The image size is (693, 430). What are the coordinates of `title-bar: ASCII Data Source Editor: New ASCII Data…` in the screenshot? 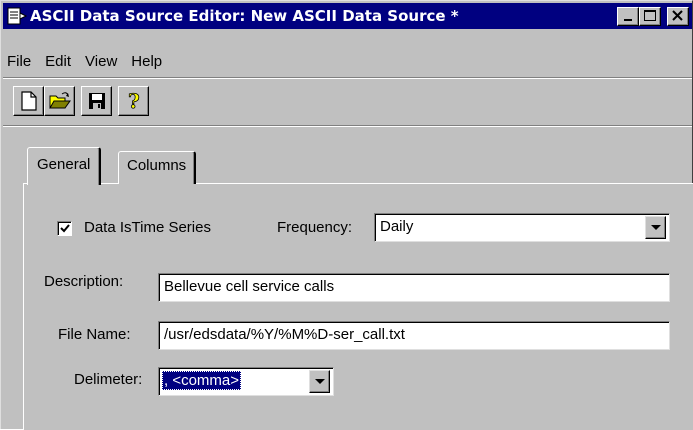 It's located at (347, 16).